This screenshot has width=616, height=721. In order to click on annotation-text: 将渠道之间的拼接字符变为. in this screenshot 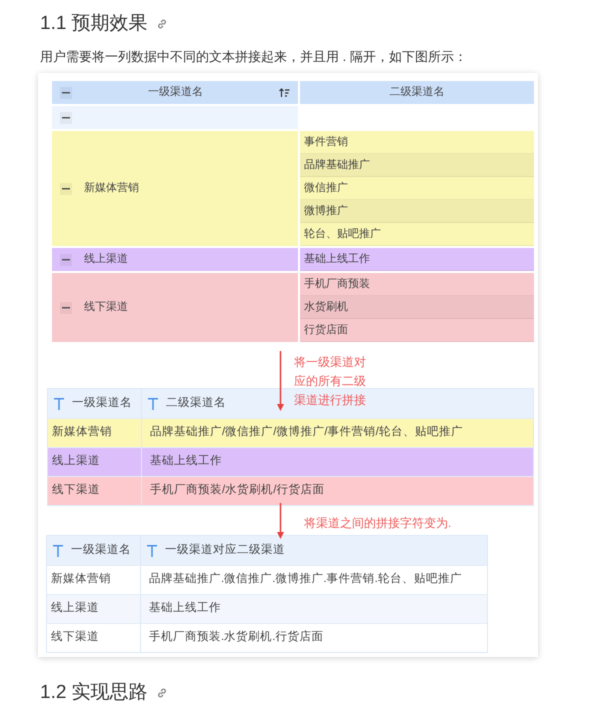, I will do `click(378, 523)`.